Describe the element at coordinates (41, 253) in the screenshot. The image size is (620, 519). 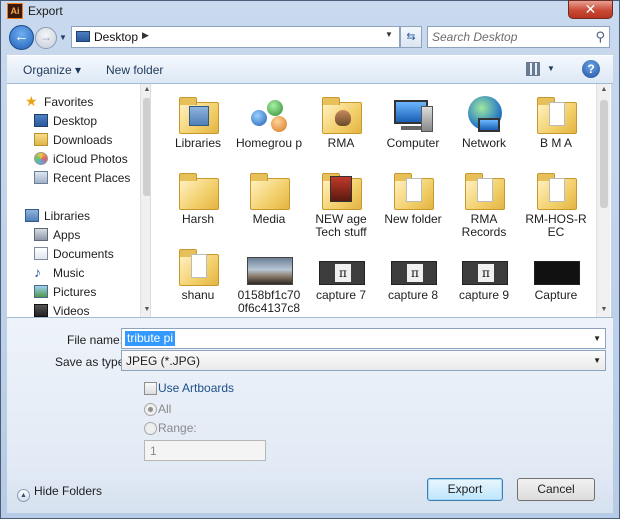
I see `documents-icon` at that location.